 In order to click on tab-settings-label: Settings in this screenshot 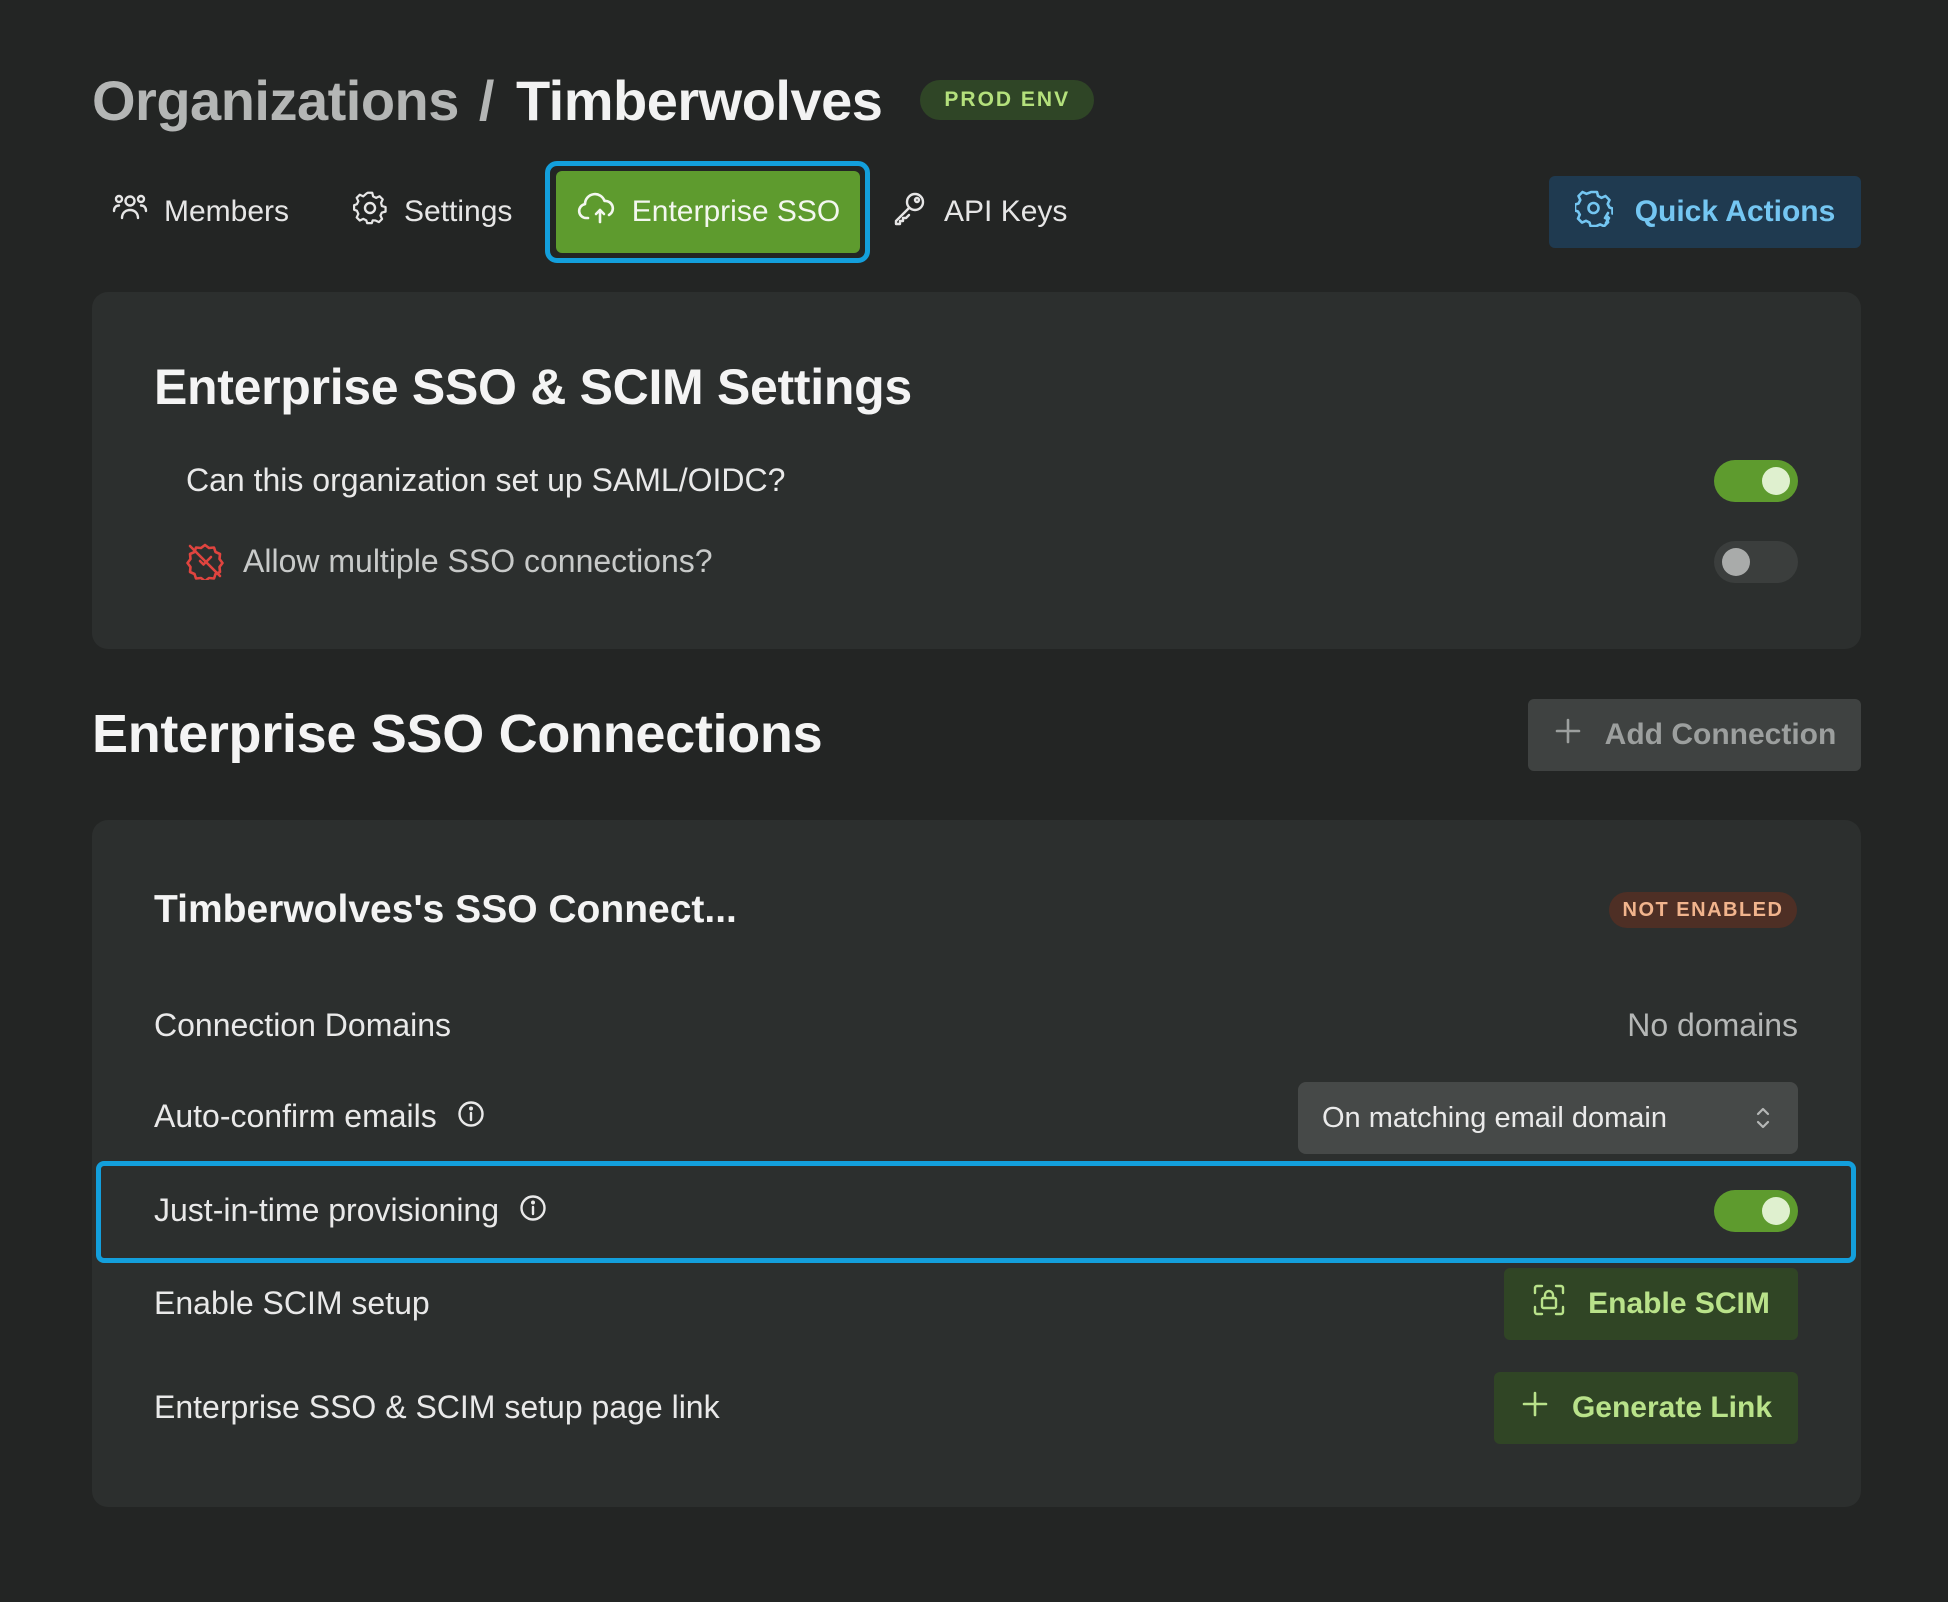, I will do `click(458, 211)`.